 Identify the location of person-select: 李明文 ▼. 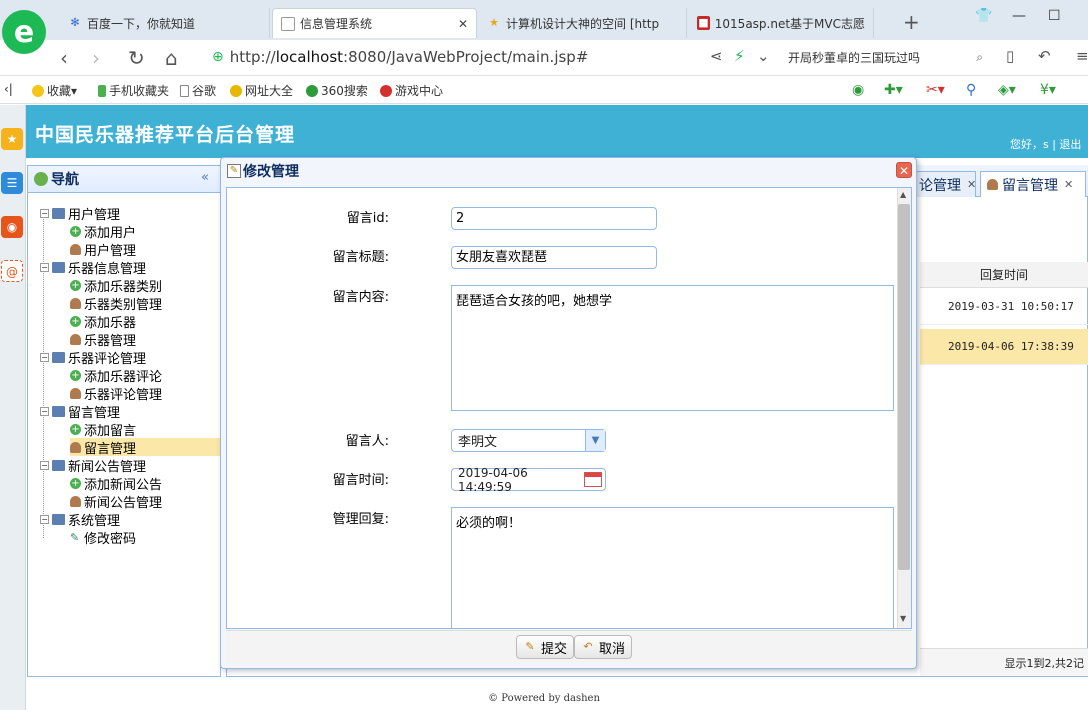
(528, 440).